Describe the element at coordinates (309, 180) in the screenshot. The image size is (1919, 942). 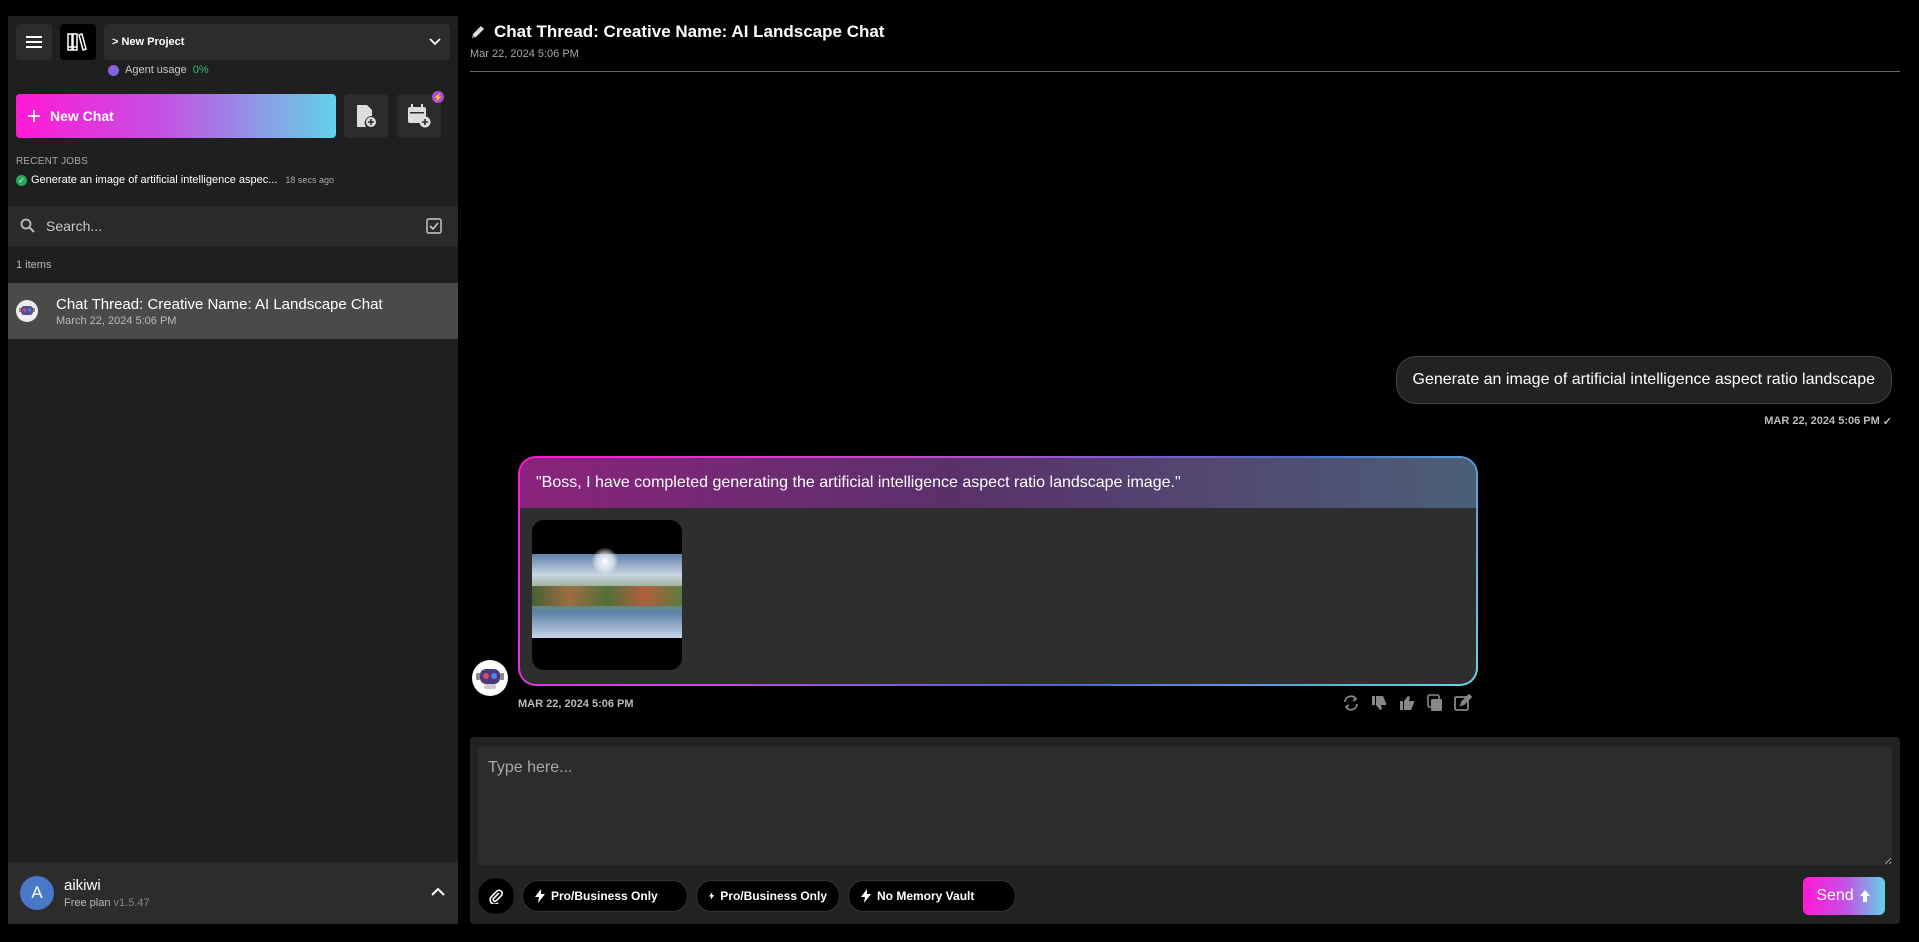
I see `recent-job-time: 18 secs ago` at that location.